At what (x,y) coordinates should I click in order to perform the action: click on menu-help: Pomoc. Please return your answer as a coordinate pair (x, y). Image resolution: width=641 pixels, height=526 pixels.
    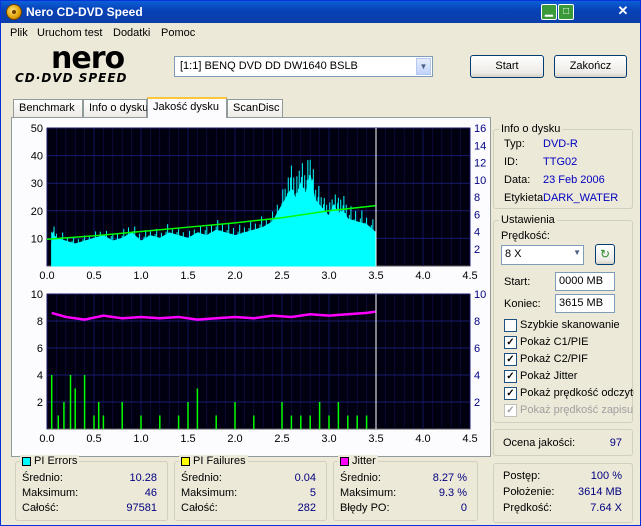
    Looking at the image, I should click on (178, 33).